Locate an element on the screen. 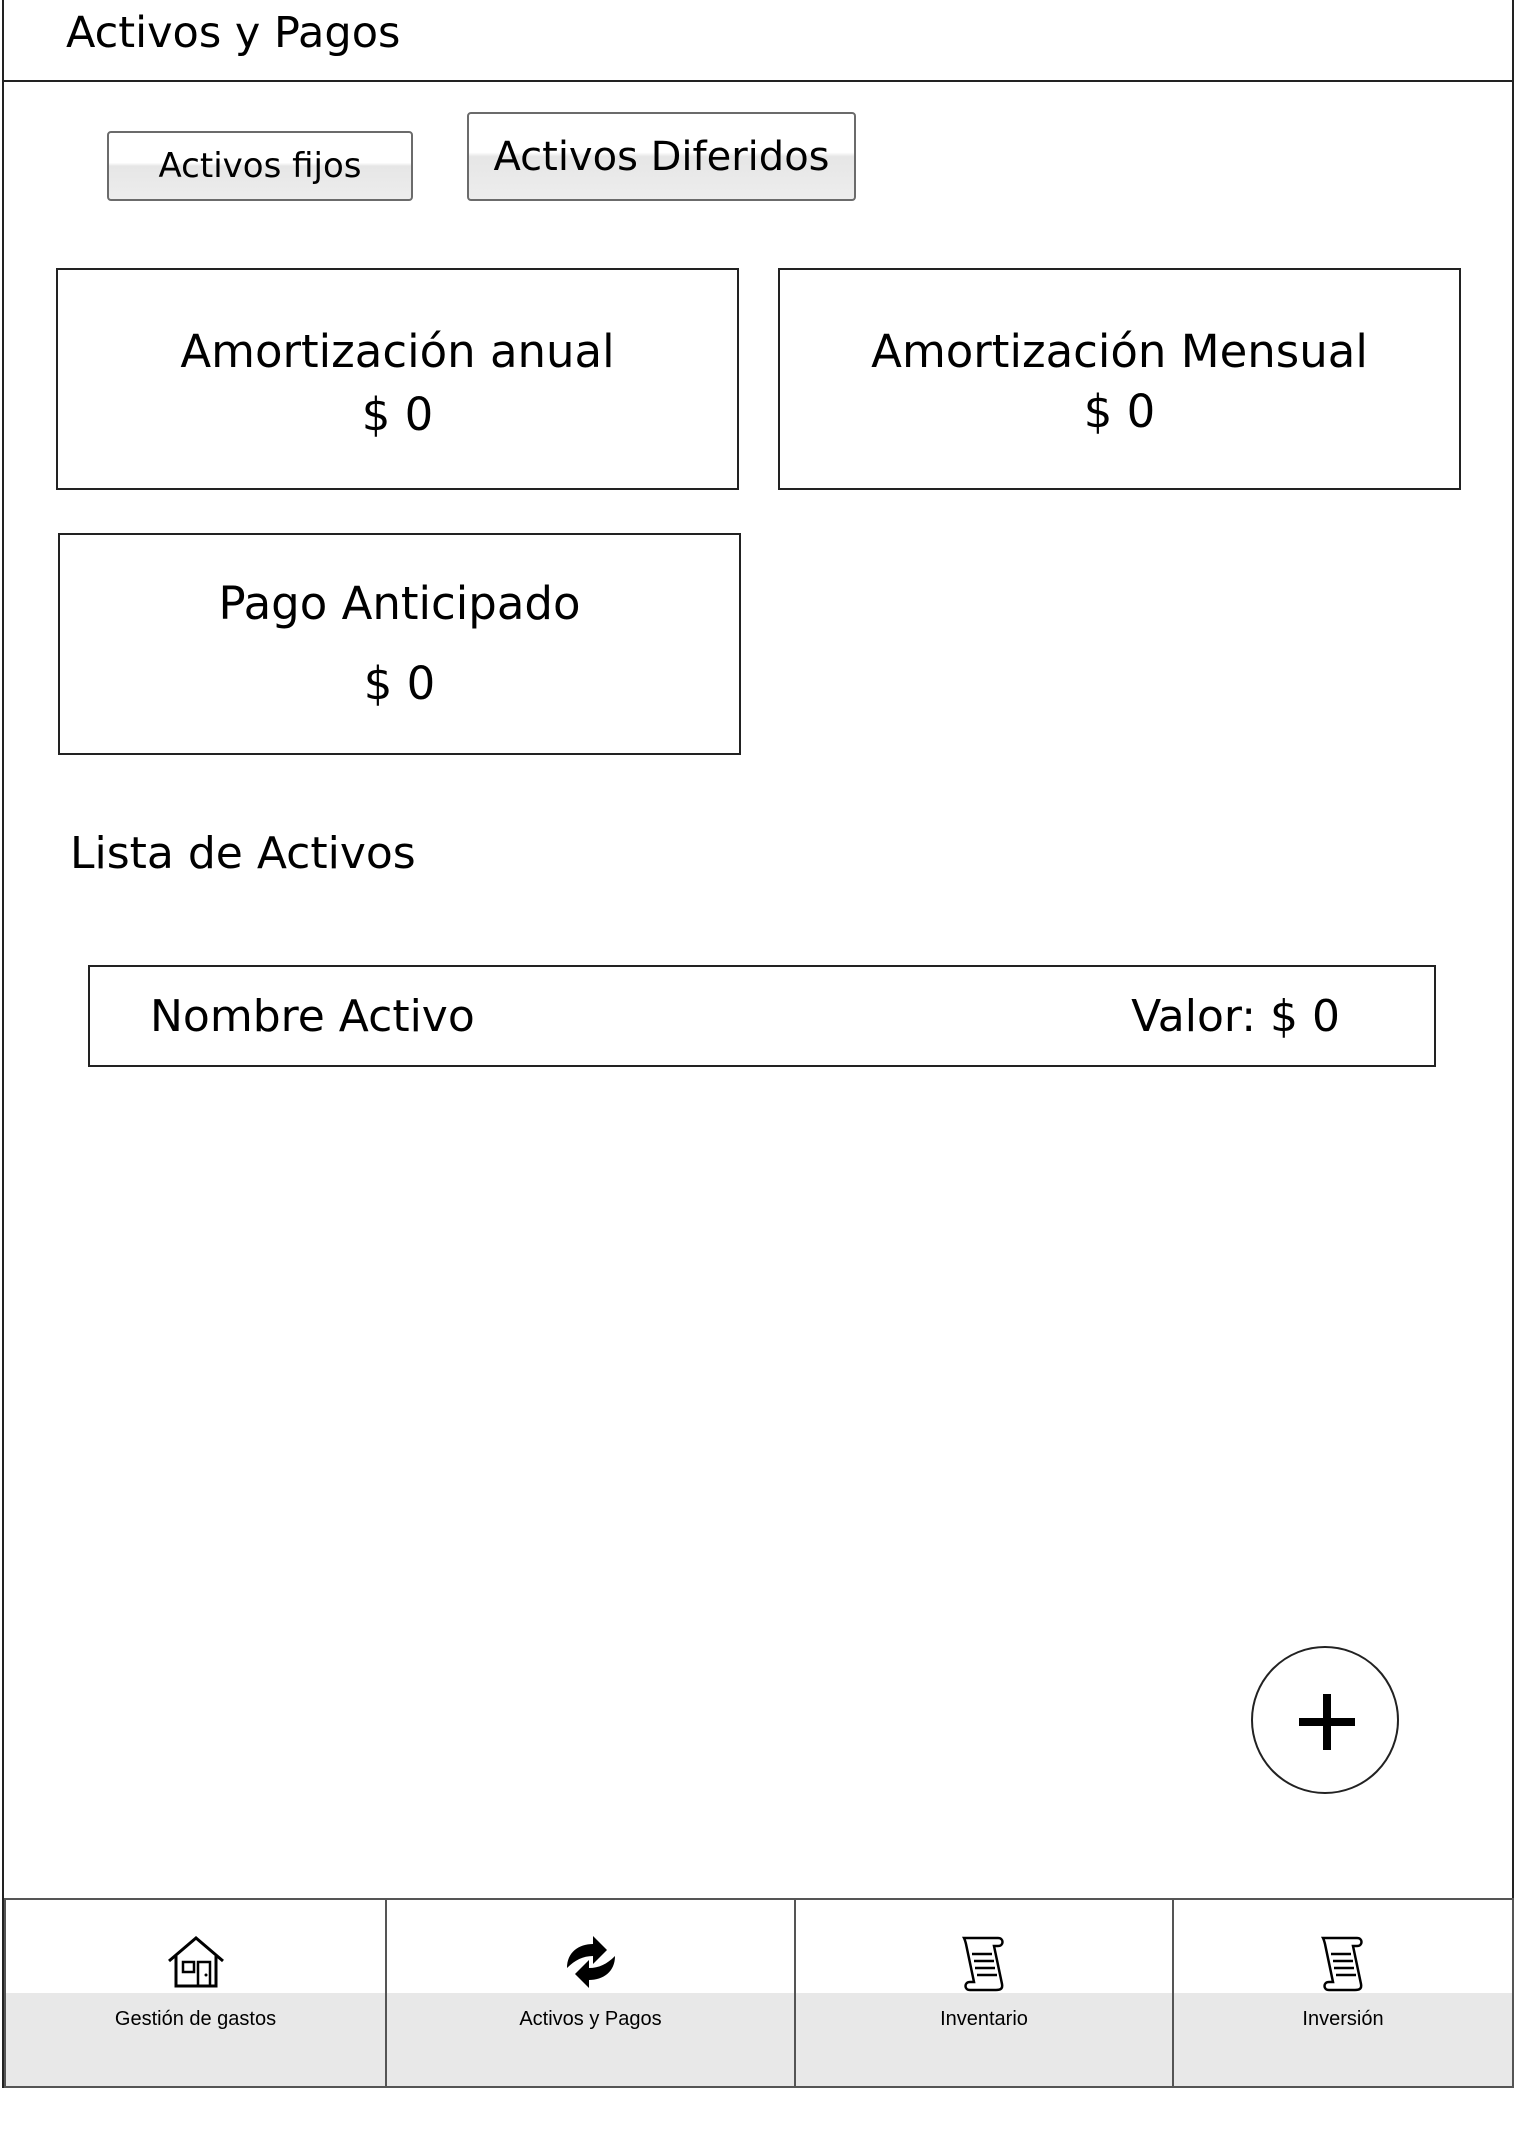 This screenshot has height=2131, width=1516. tab-activos-diferidos: Activos Diferidos is located at coordinates (661, 156).